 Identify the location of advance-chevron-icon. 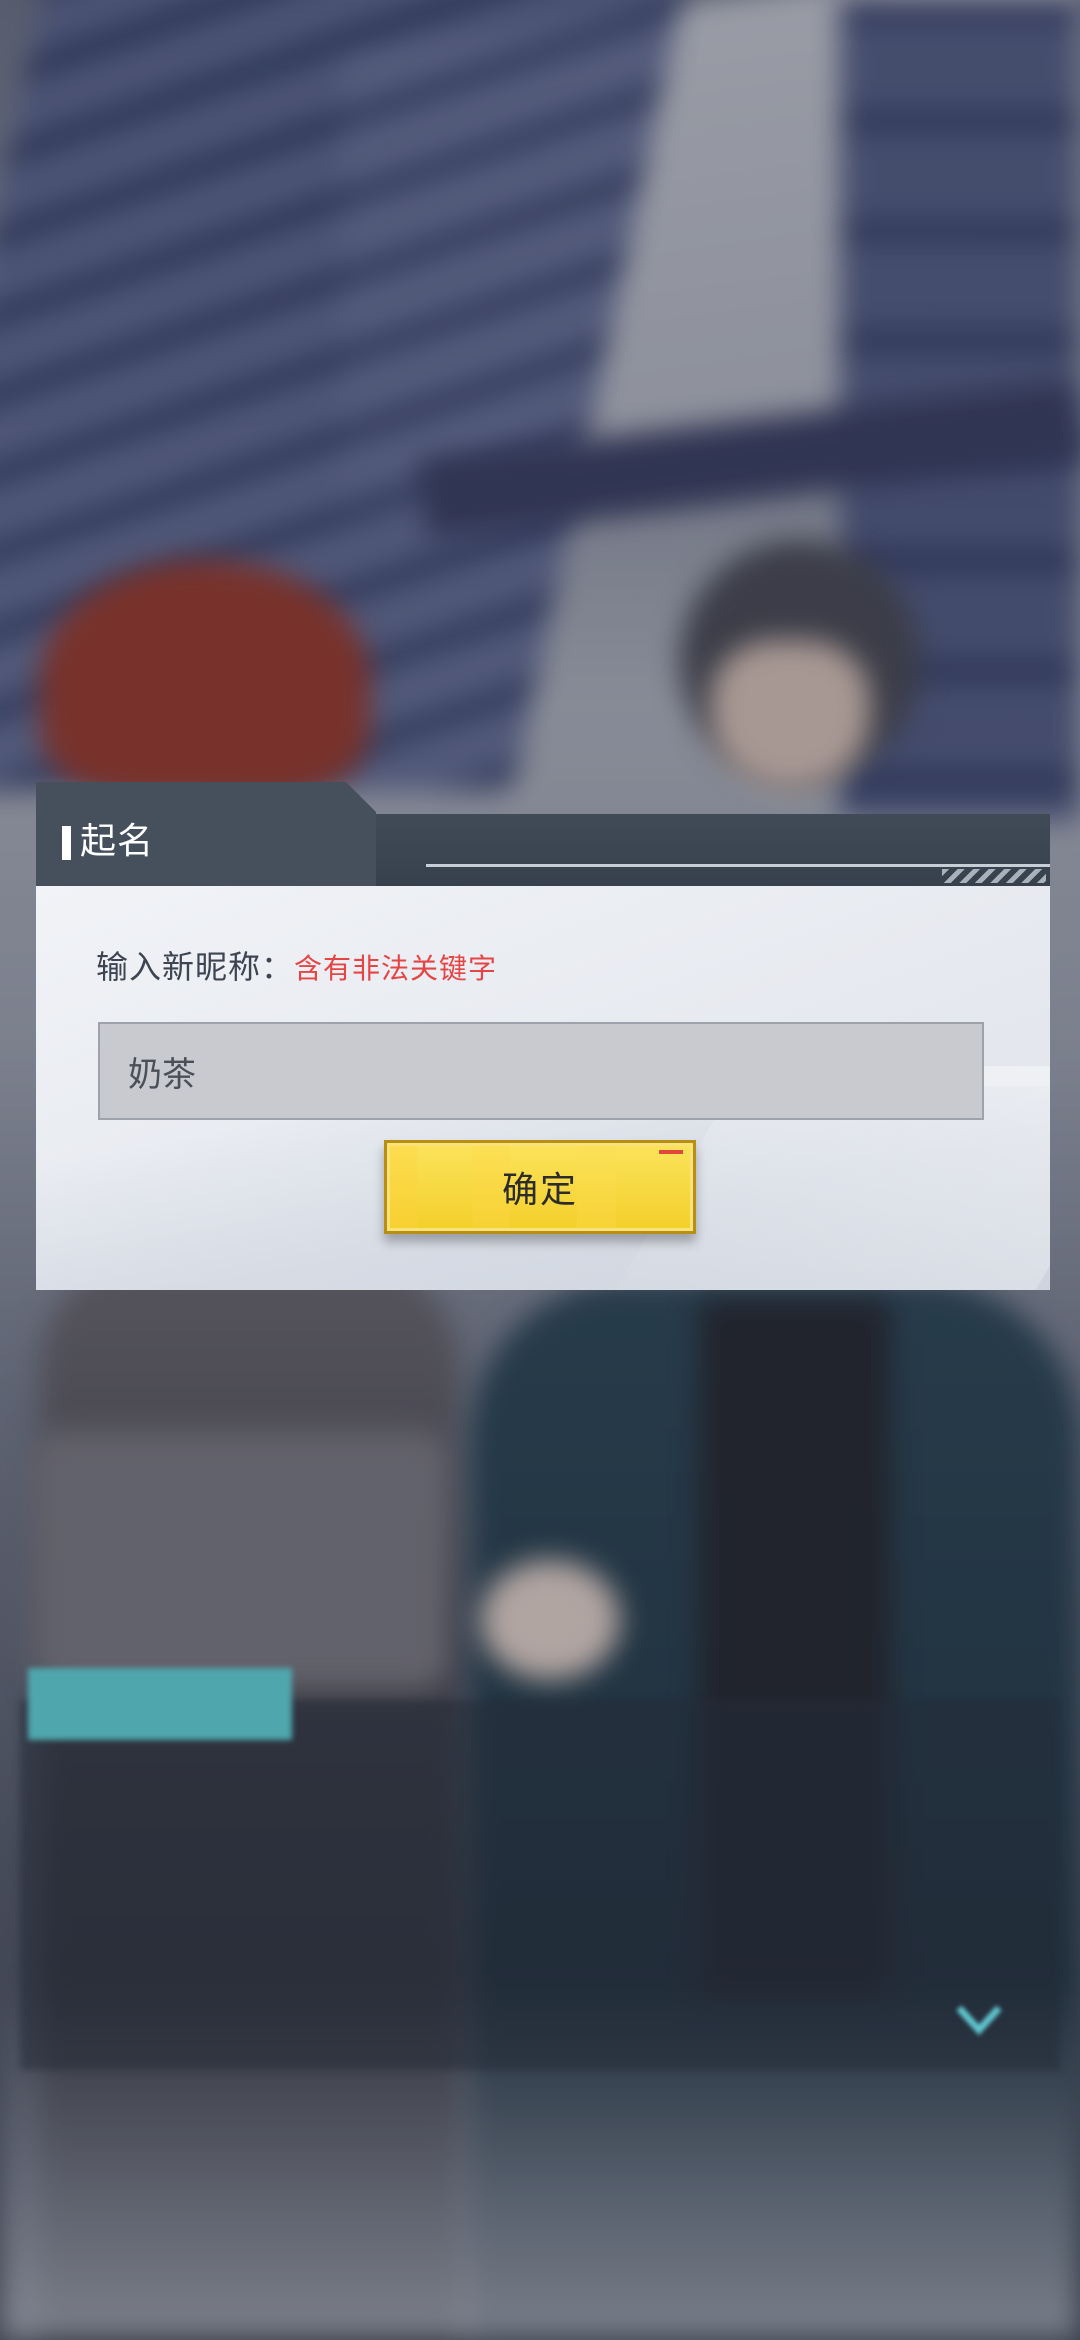
(979, 2020).